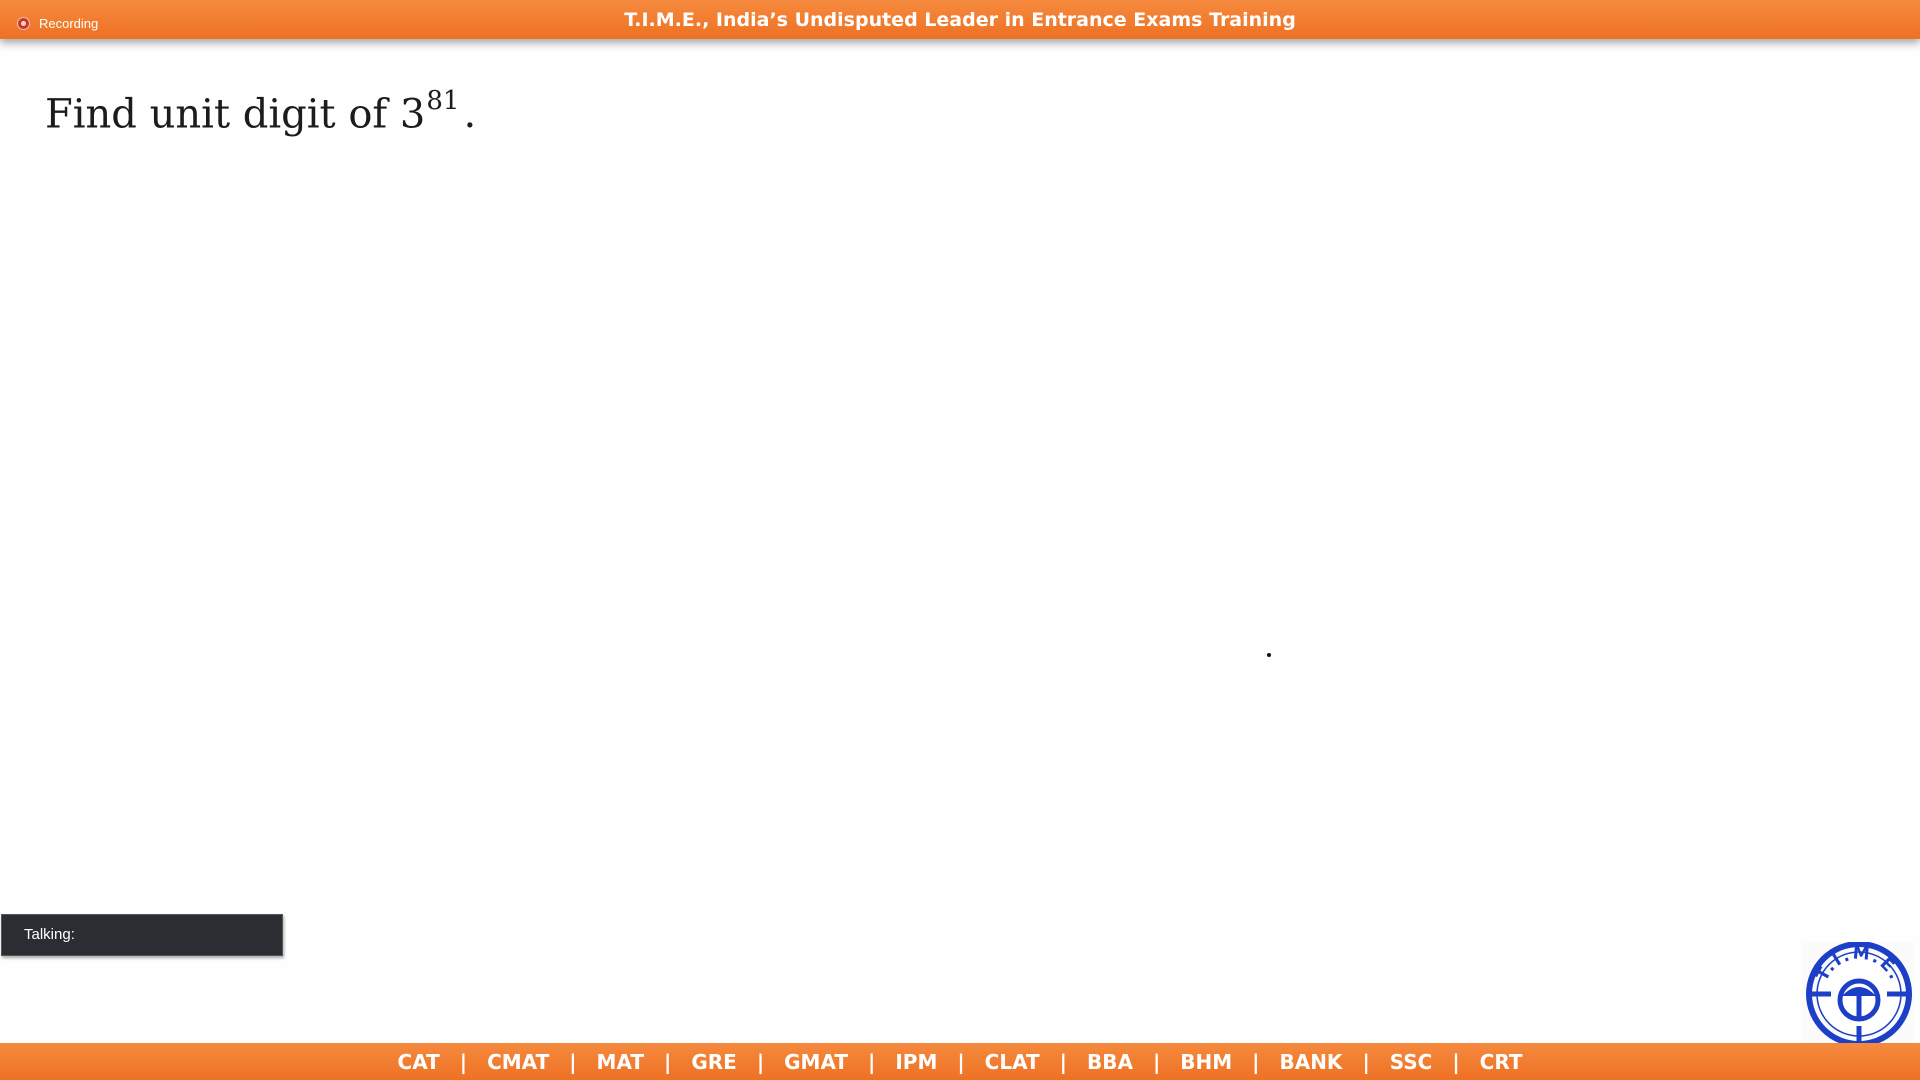  I want to click on exam-link-gre: GRE, so click(713, 1062).